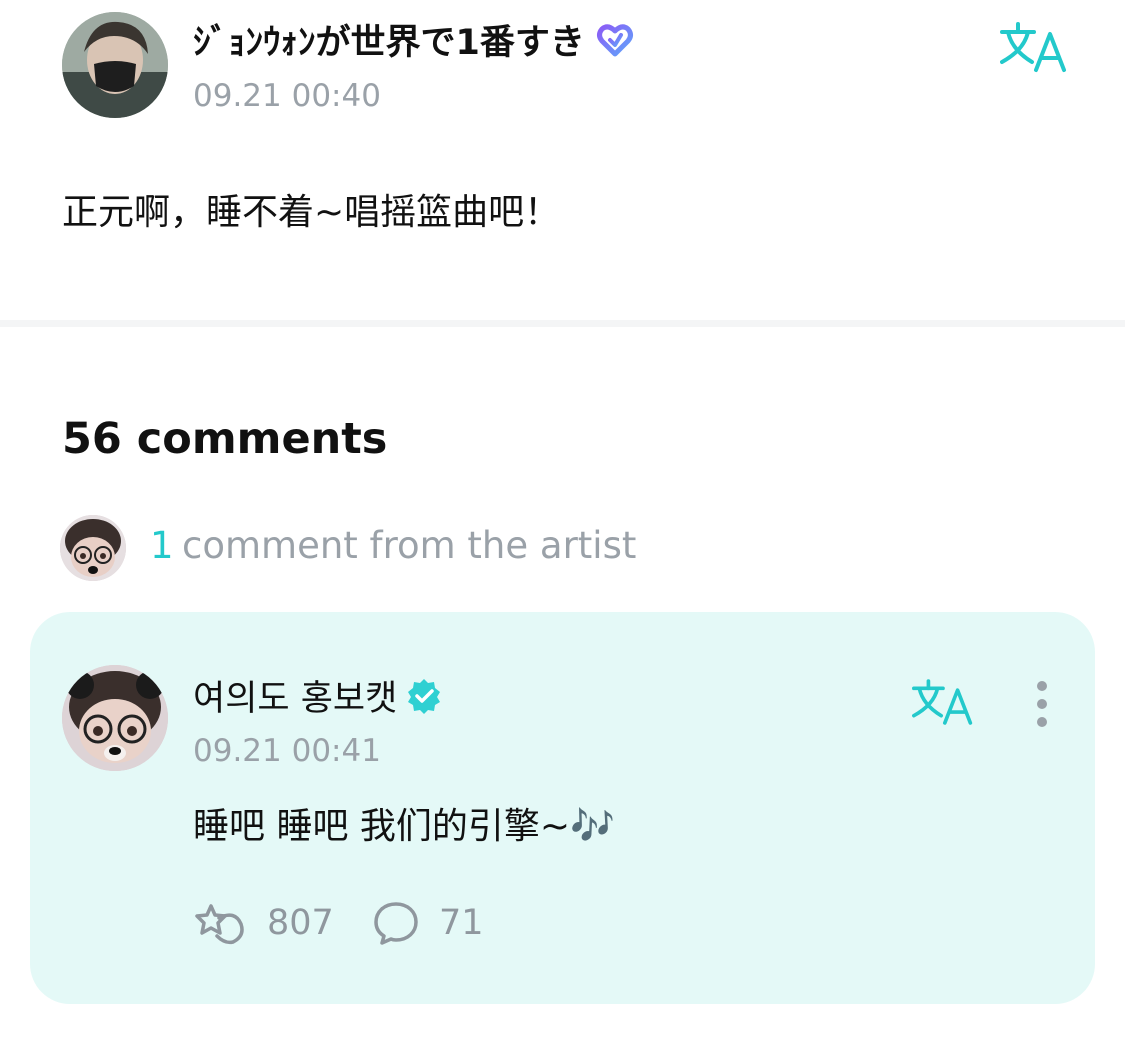  Describe the element at coordinates (219, 924) in the screenshot. I see `like-icon` at that location.